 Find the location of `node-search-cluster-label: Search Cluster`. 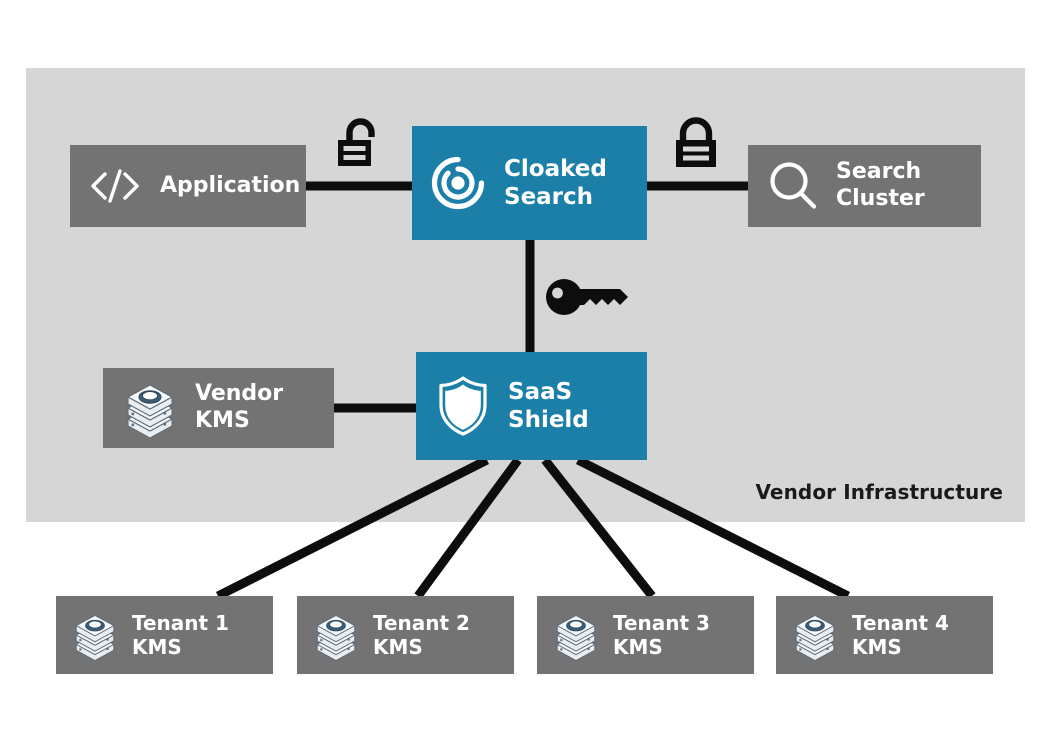

node-search-cluster-label: Search Cluster is located at coordinates (880, 185).